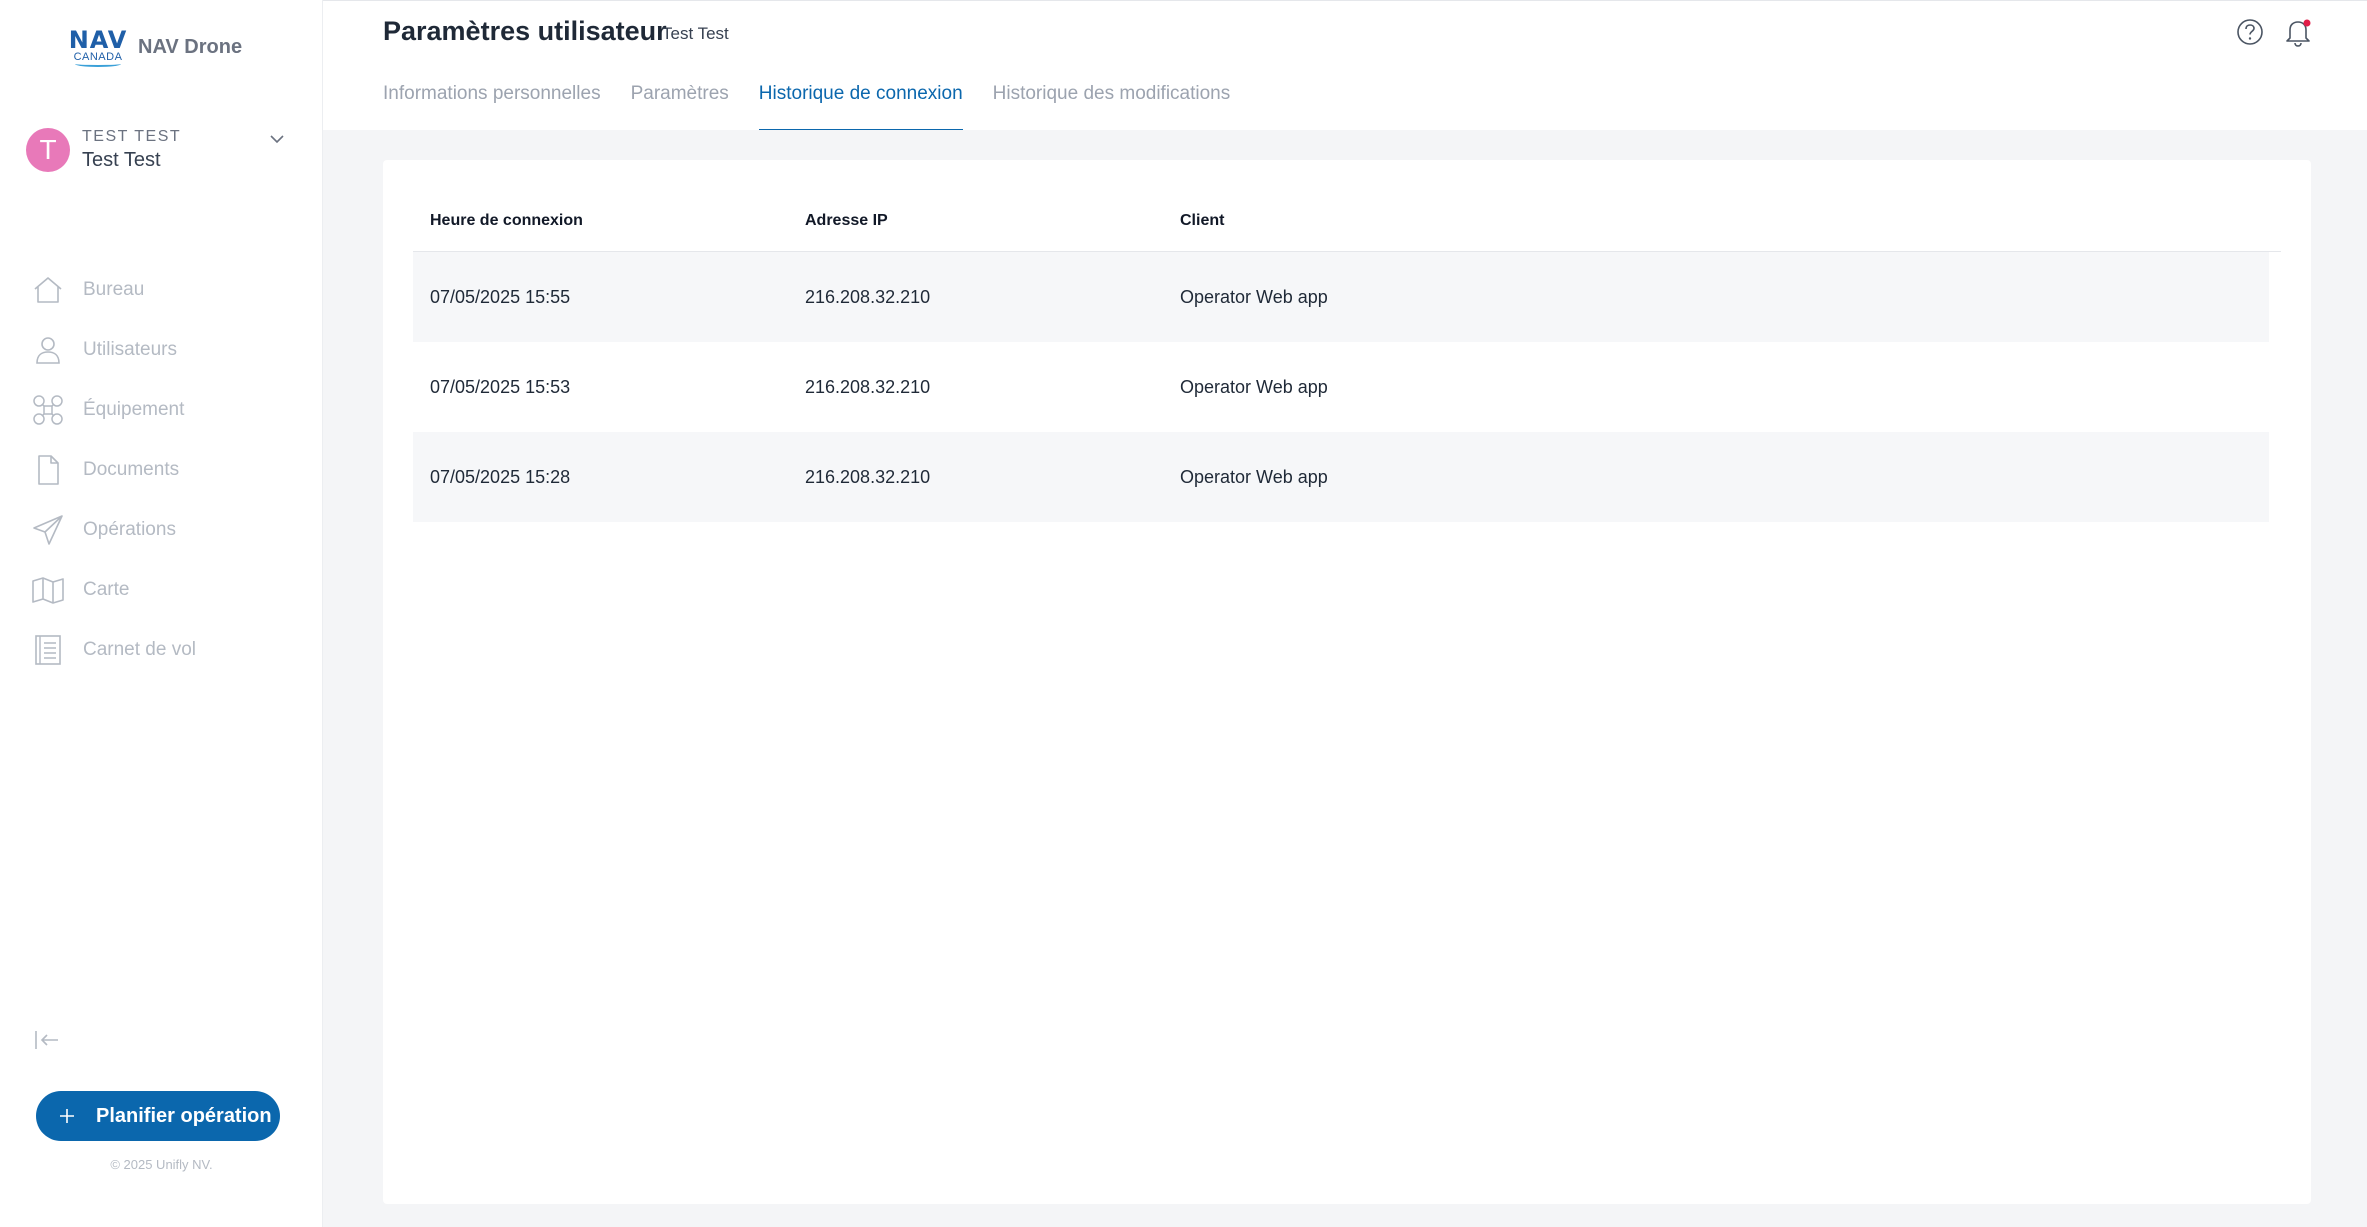  Describe the element at coordinates (98, 64) in the screenshot. I see `logo-swoosh` at that location.